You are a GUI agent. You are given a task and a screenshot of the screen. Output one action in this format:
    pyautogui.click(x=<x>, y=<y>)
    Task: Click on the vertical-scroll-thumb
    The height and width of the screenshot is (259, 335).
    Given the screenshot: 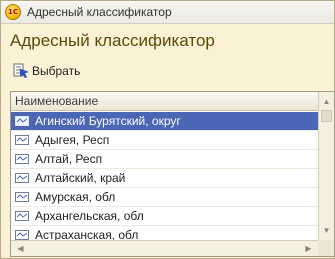 What is the action you would take?
    pyautogui.click(x=326, y=116)
    